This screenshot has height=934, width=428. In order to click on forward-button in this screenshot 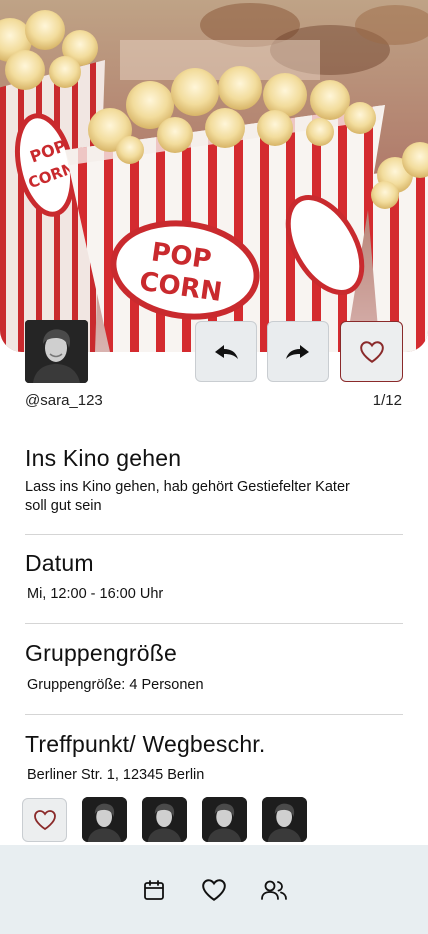, I will do `click(298, 351)`.